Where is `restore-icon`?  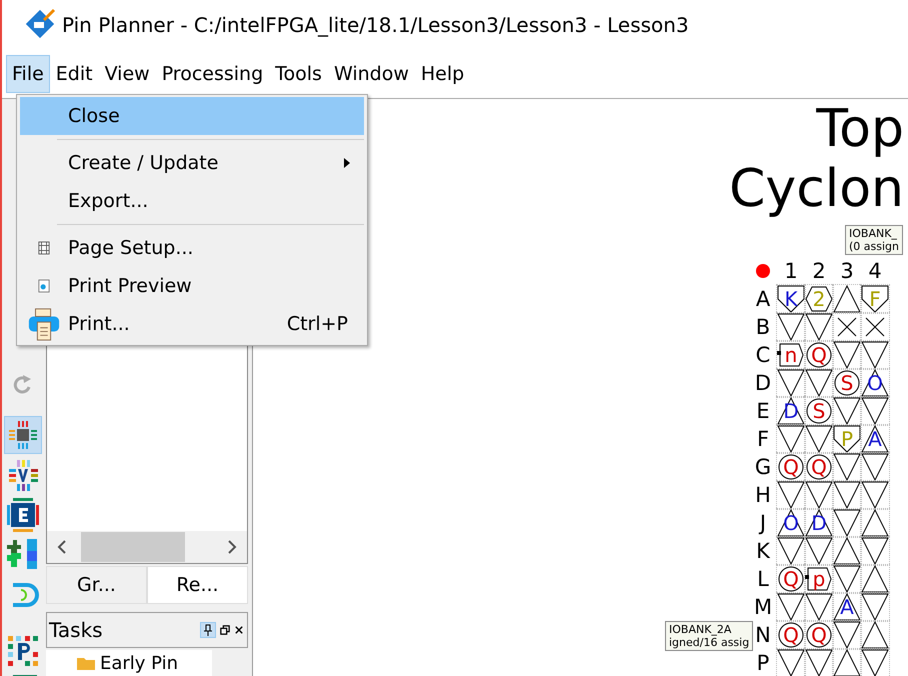 restore-icon is located at coordinates (225, 630).